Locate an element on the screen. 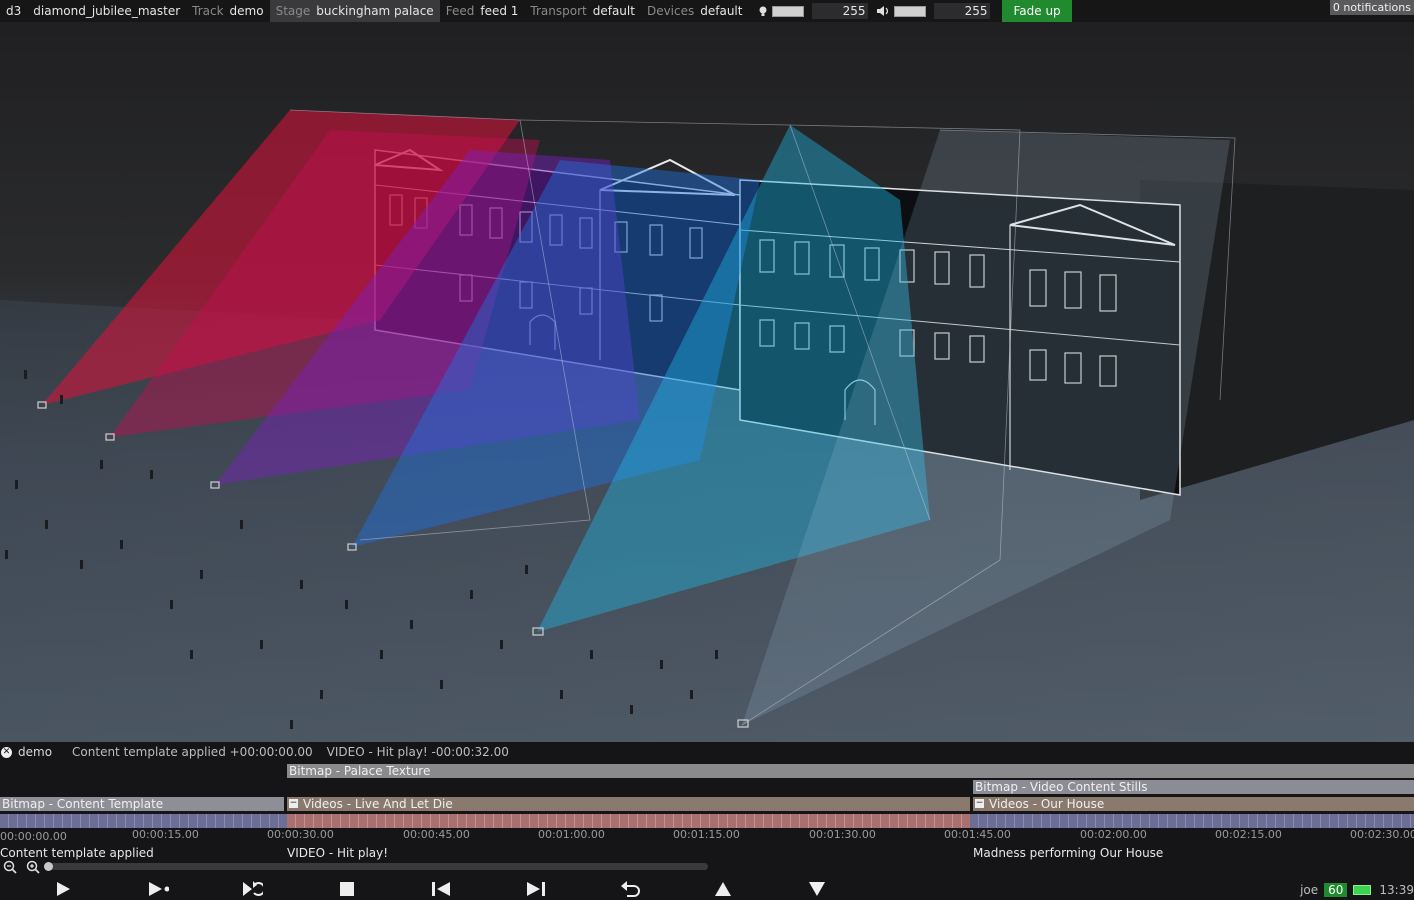 The width and height of the screenshot is (1414, 900). notifications-badge: 0 notifications is located at coordinates (1371, 7).